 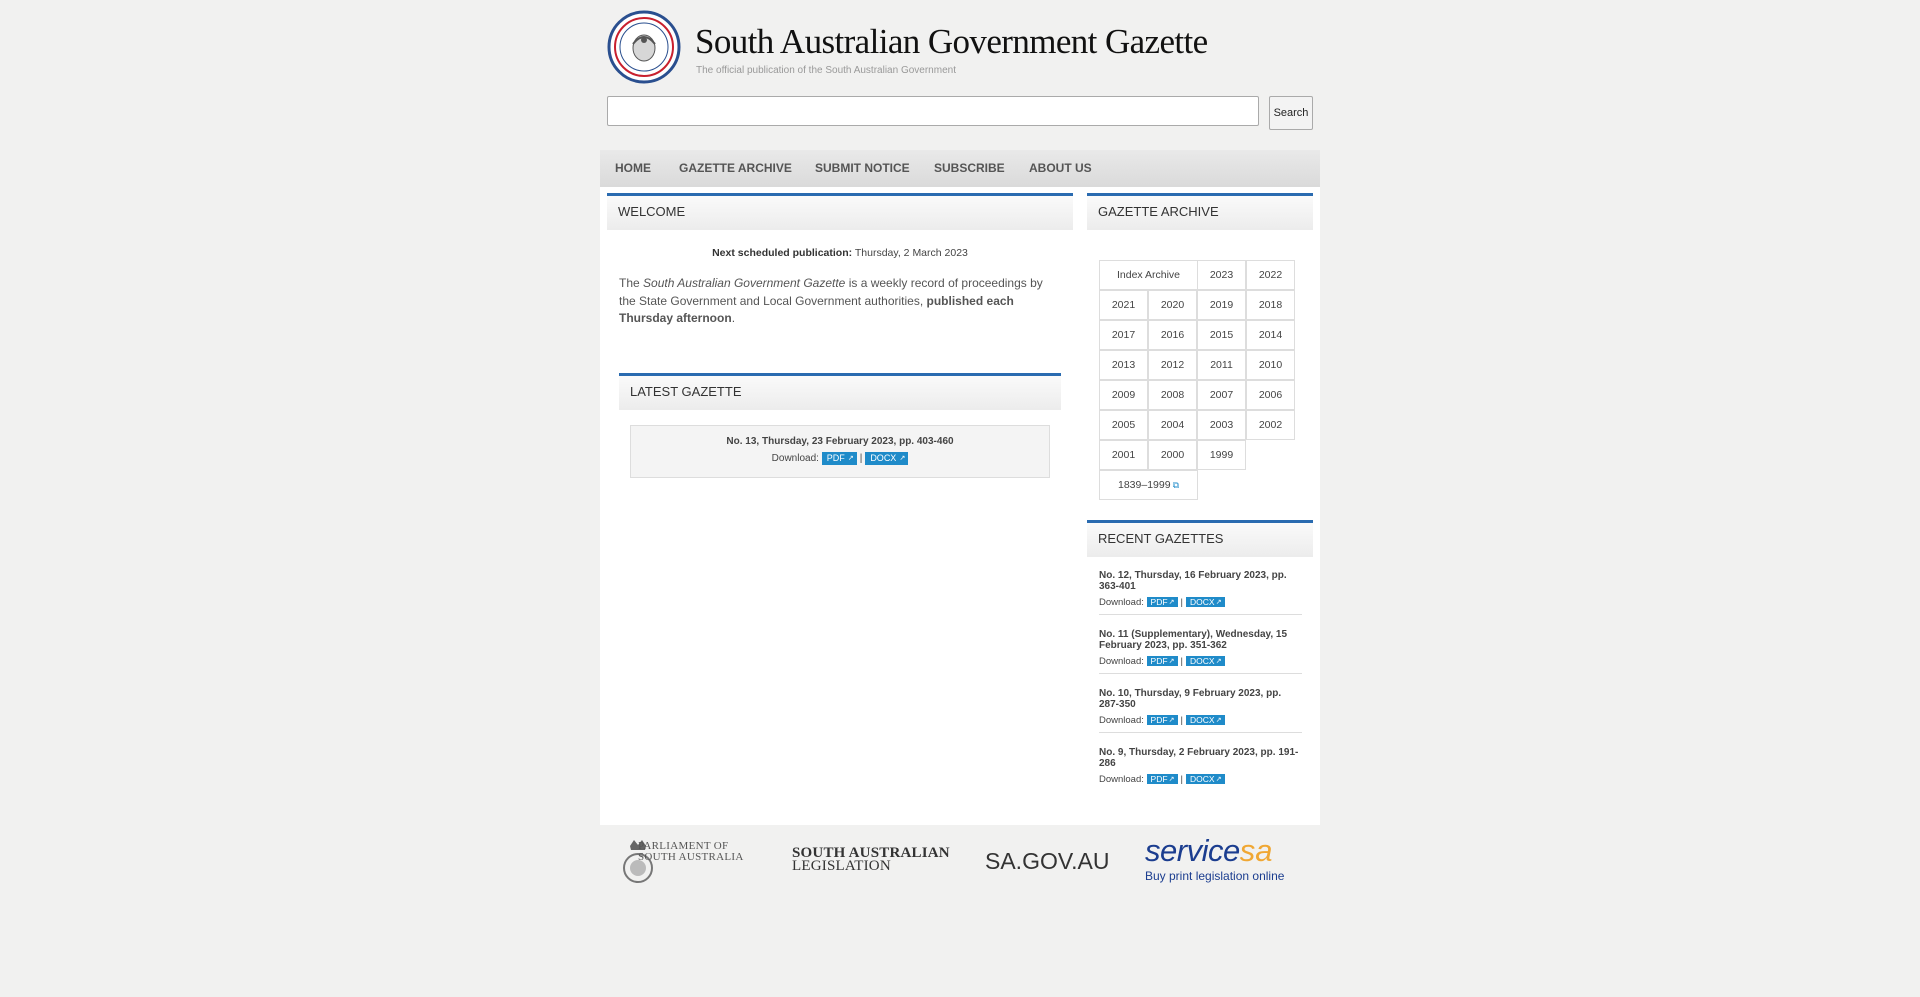 What do you see at coordinates (1291, 113) in the screenshot?
I see `search-button: Search` at bounding box center [1291, 113].